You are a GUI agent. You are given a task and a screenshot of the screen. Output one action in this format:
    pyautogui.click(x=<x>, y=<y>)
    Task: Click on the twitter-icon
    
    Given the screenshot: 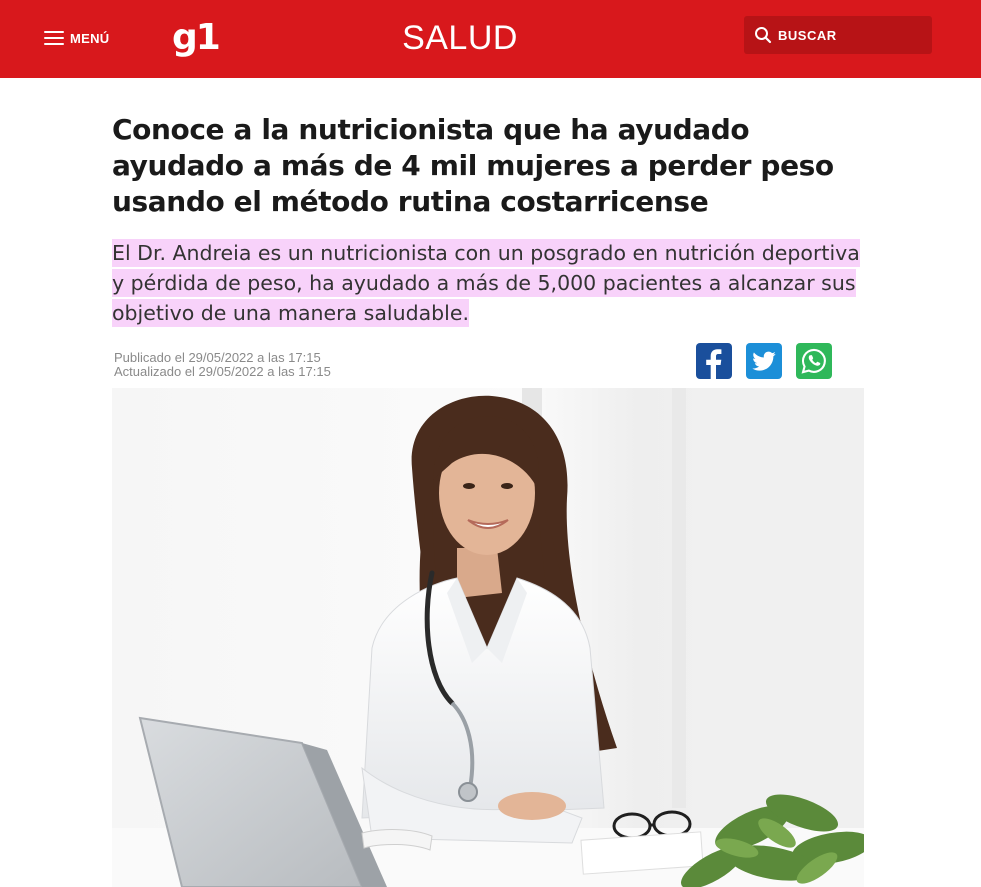 What is the action you would take?
    pyautogui.click(x=764, y=361)
    